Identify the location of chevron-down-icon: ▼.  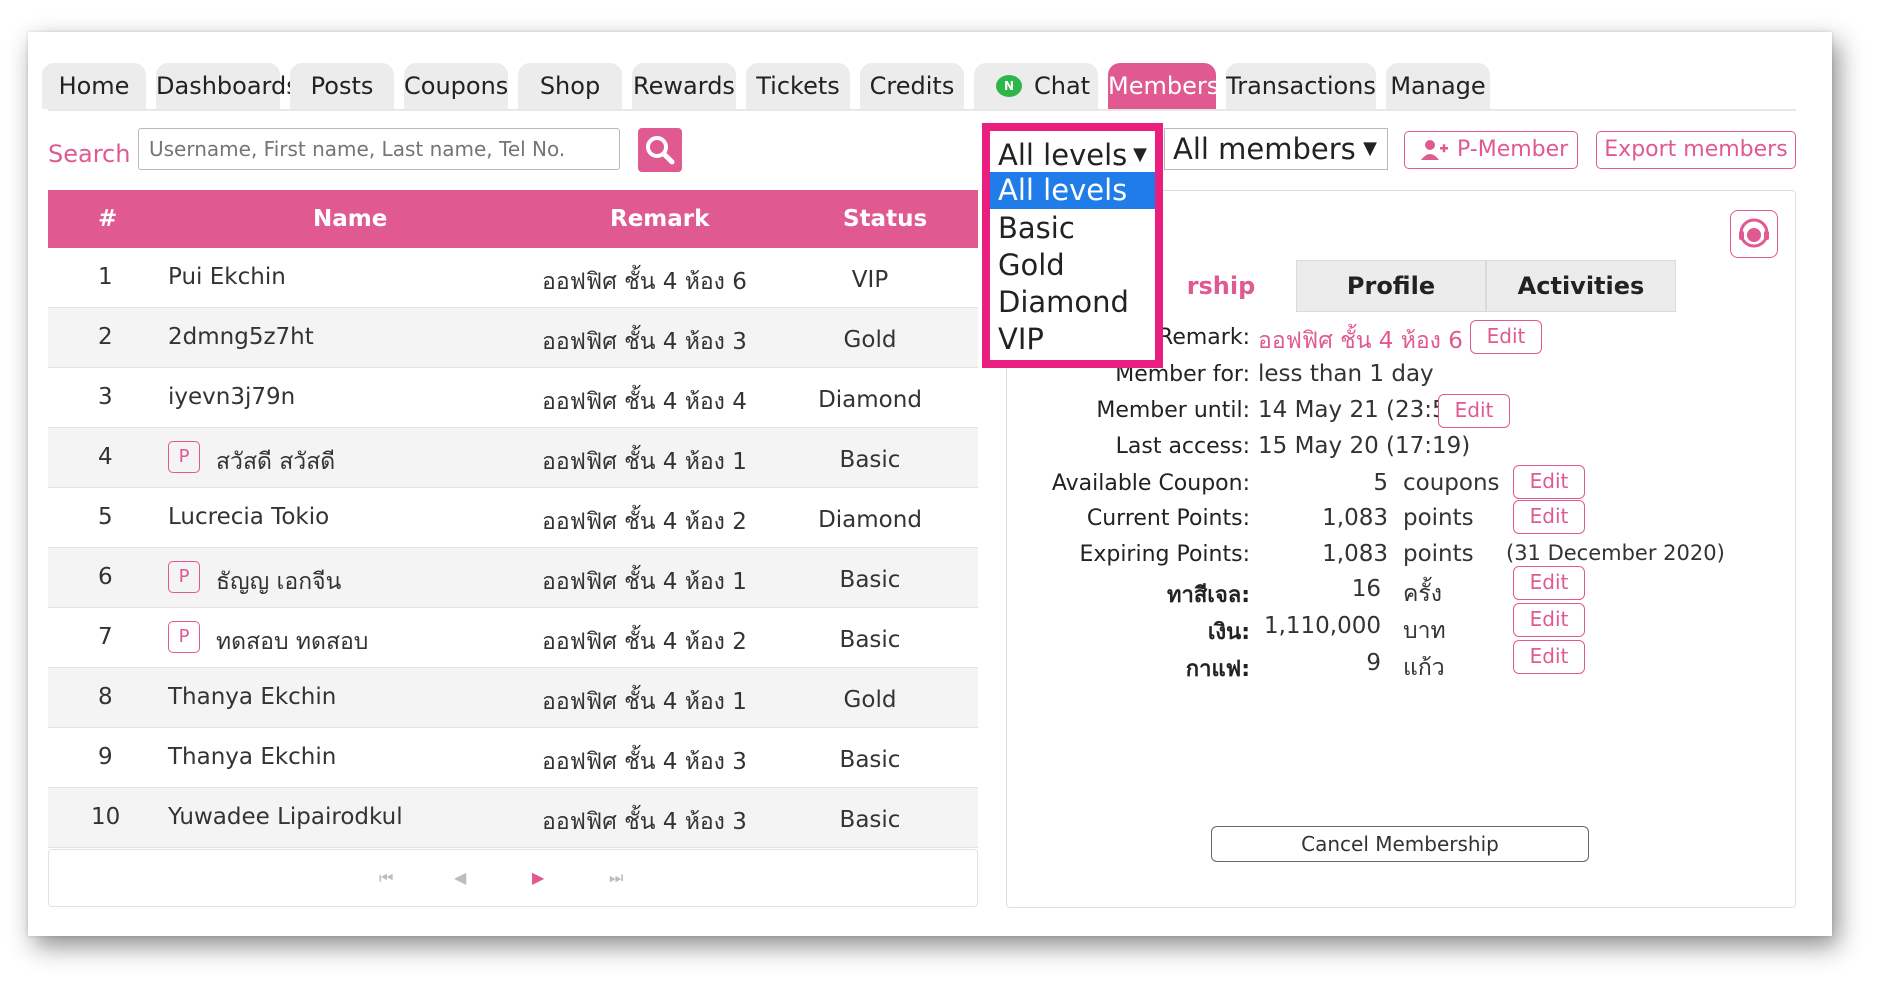
(1140, 154).